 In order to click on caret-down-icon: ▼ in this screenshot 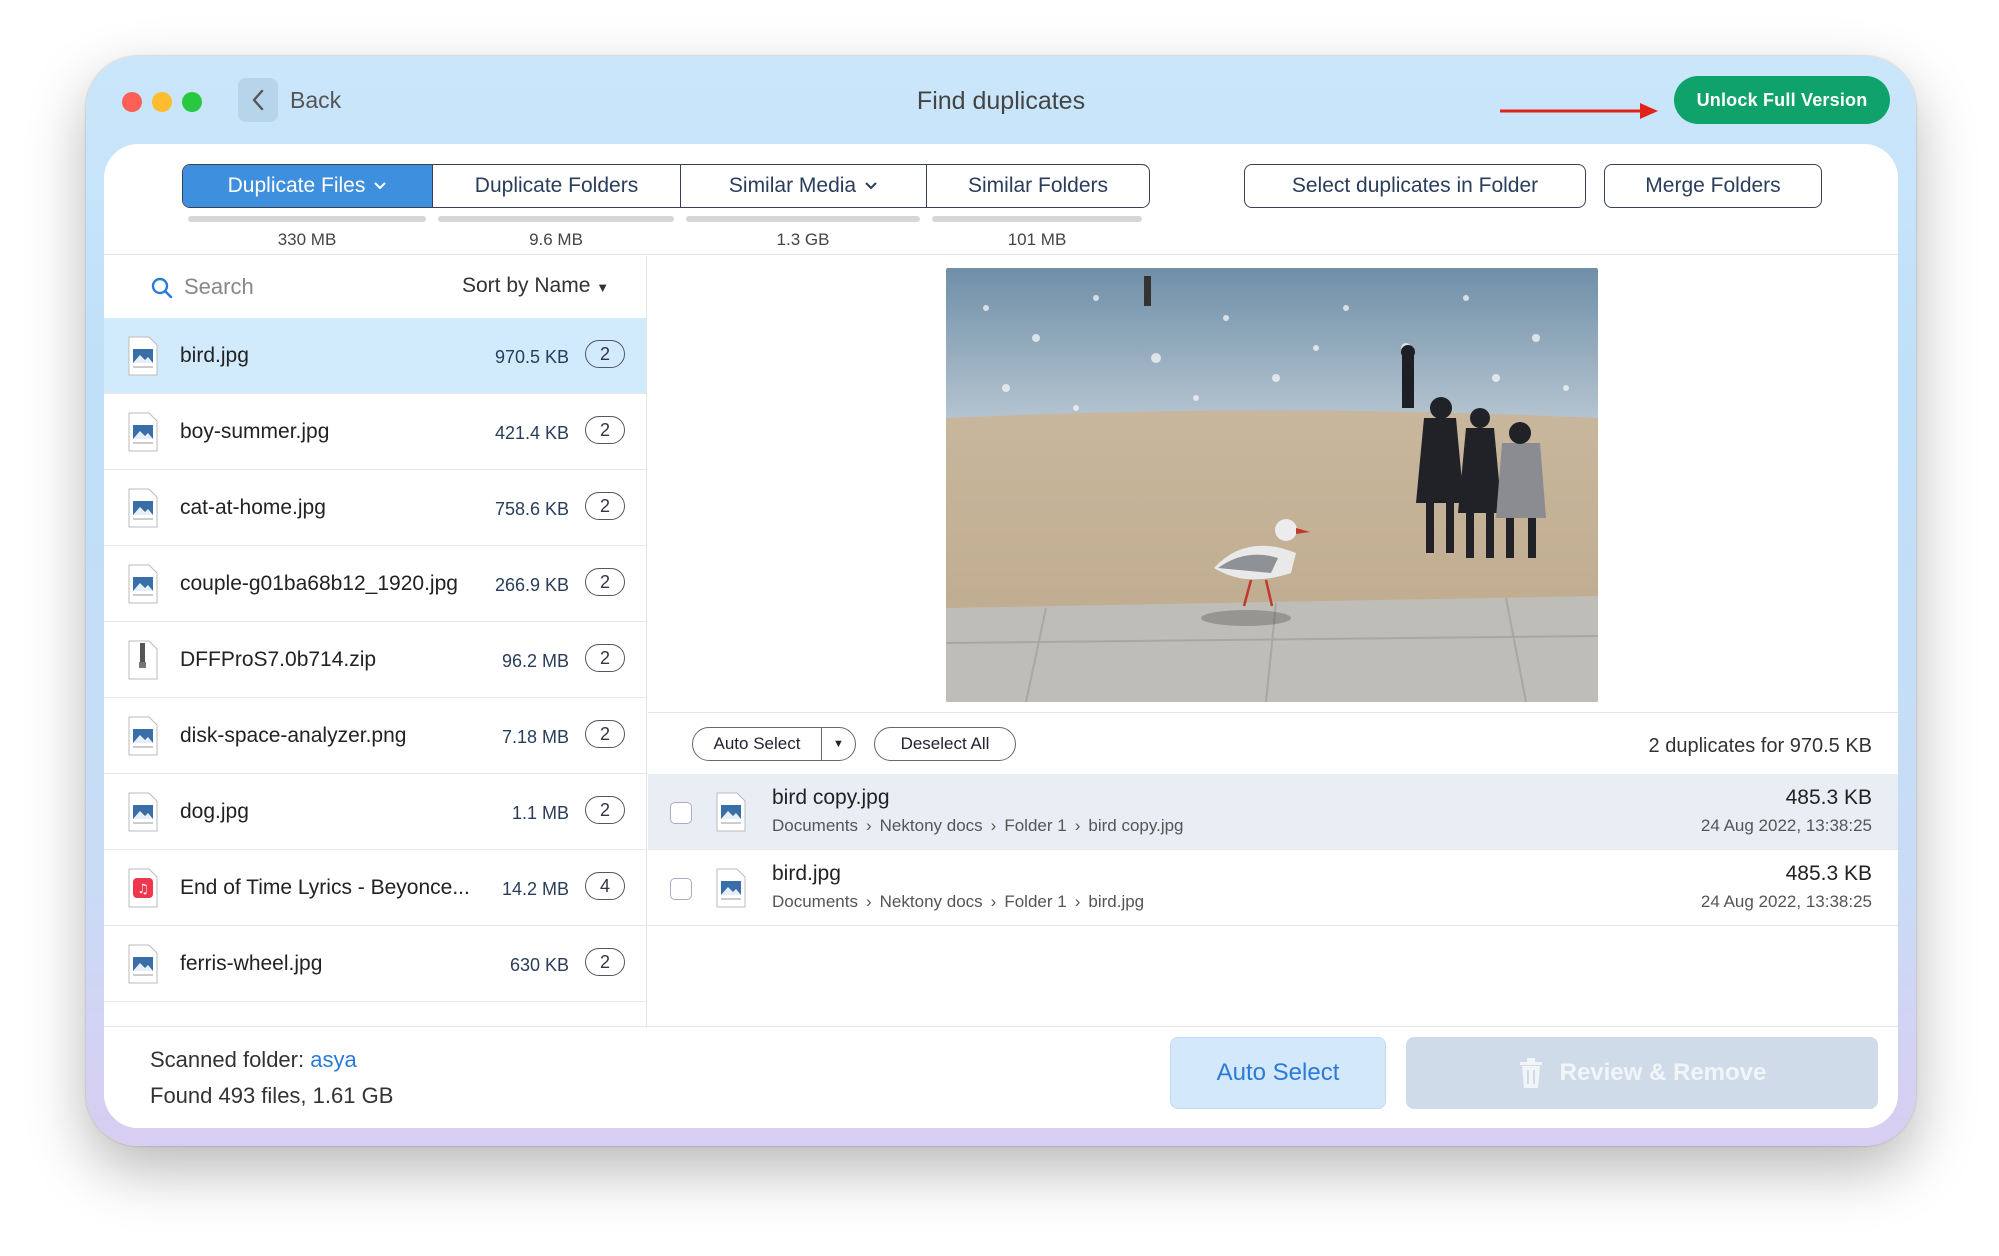, I will do `click(603, 287)`.